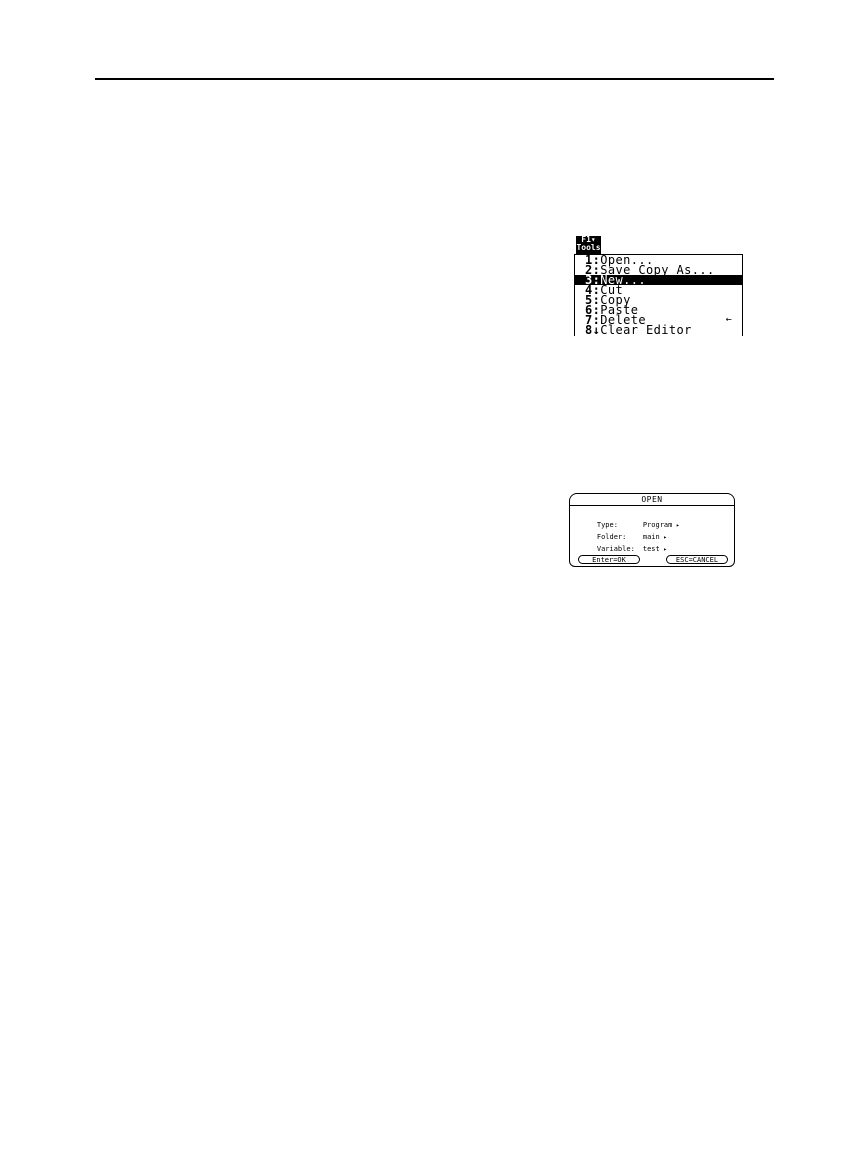 This screenshot has height=1158, width=868. Describe the element at coordinates (646, 330) in the screenshot. I see `menu-item-label: Clear Editor` at that location.